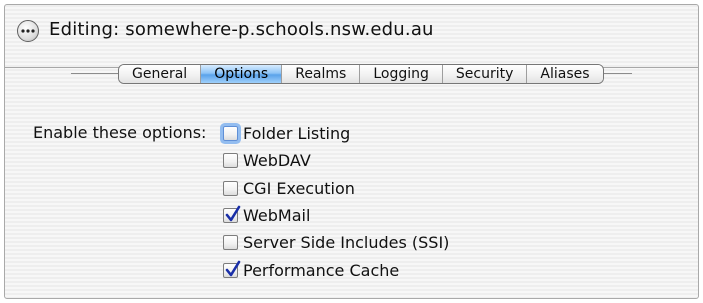 This screenshot has height=303, width=703. Describe the element at coordinates (120, 132) in the screenshot. I see `options-label: Enable these options:` at that location.